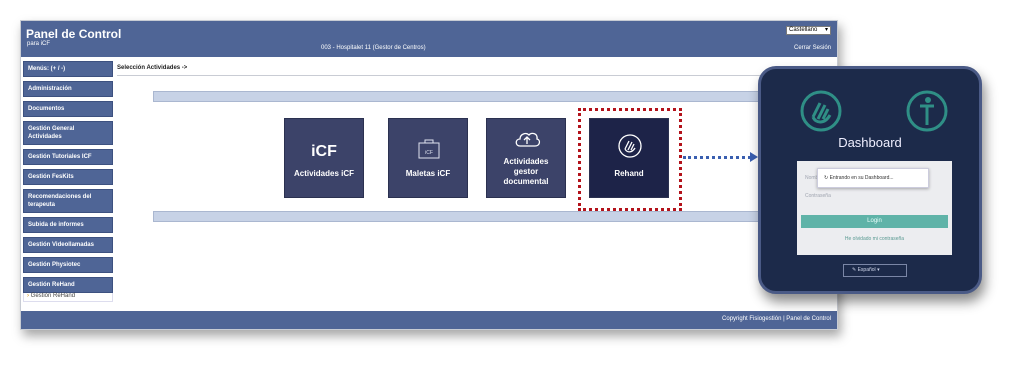 This screenshot has height=366, width=1024. What do you see at coordinates (495, 216) in the screenshot?
I see `bottom-band` at bounding box center [495, 216].